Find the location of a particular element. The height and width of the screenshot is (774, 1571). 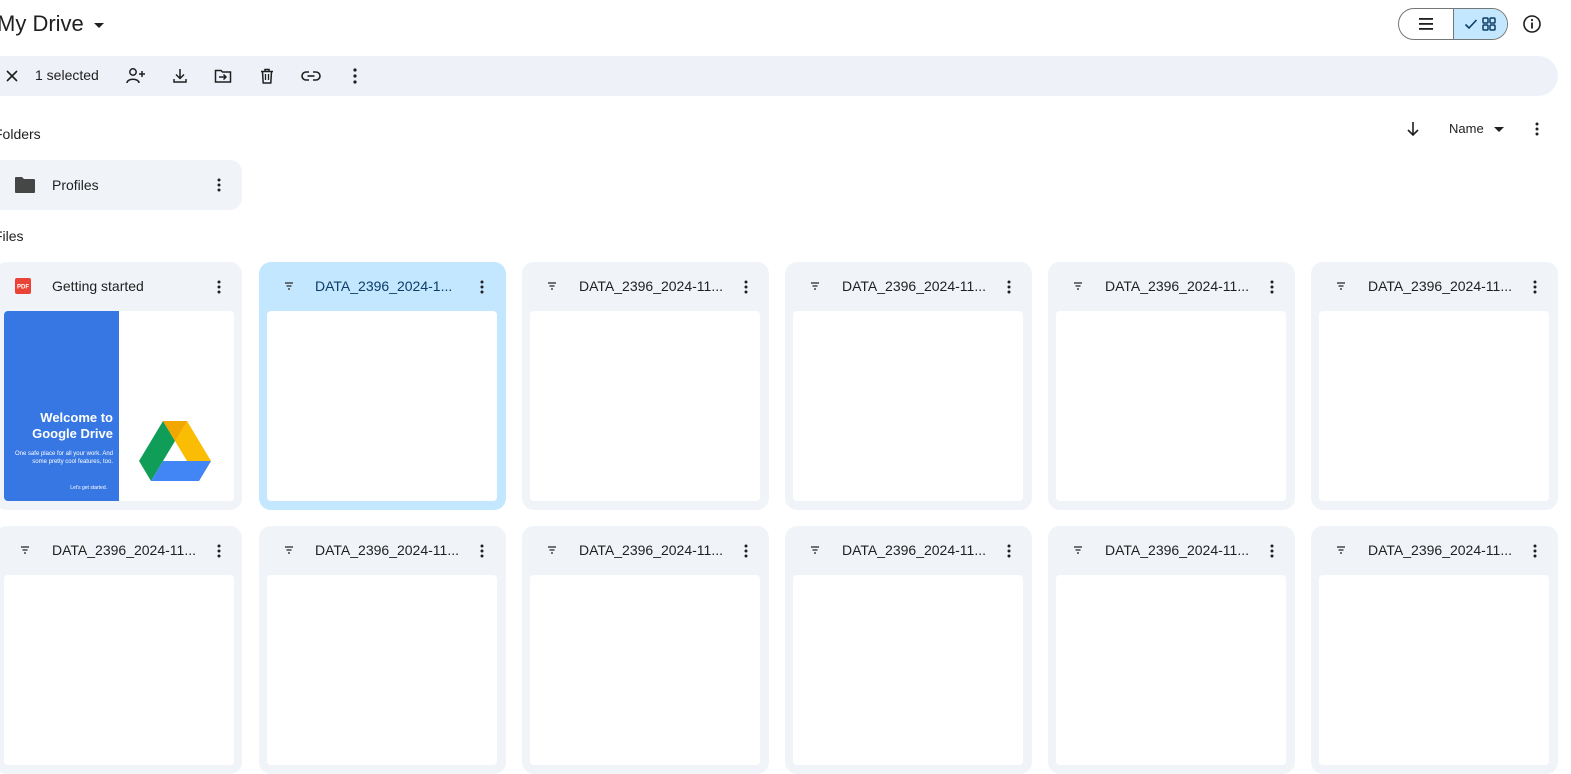

move-button is located at coordinates (223, 76).